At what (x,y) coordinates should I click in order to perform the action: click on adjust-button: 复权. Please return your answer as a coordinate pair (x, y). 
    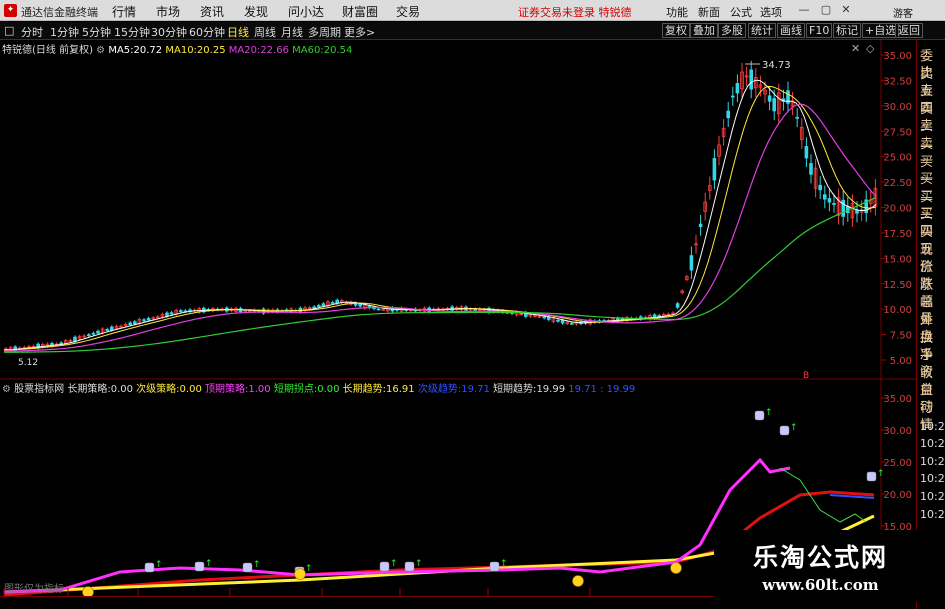
    Looking at the image, I should click on (676, 30).